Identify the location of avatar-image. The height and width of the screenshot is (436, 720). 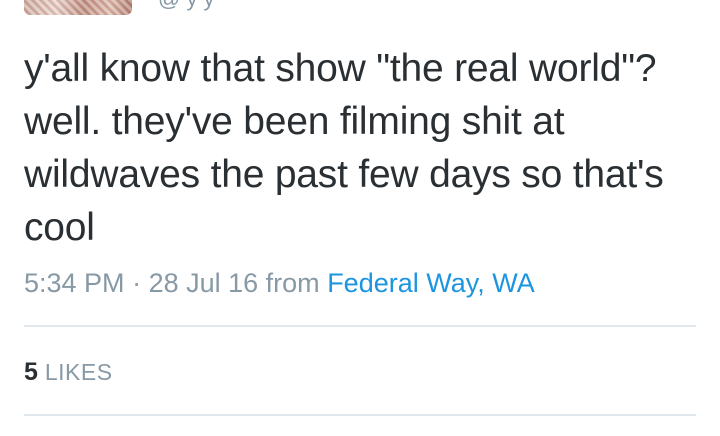
(78, 7).